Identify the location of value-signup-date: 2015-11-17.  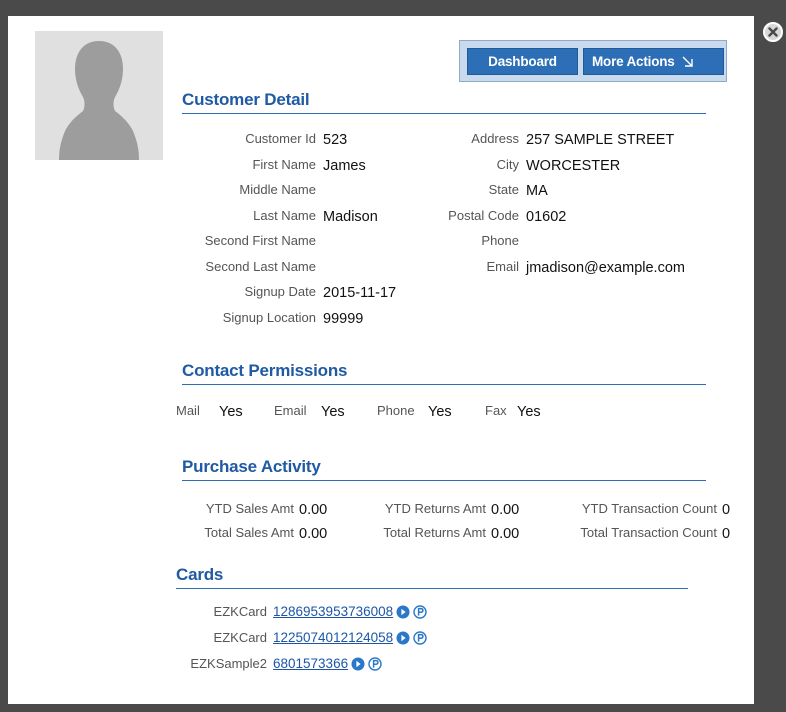
(360, 293).